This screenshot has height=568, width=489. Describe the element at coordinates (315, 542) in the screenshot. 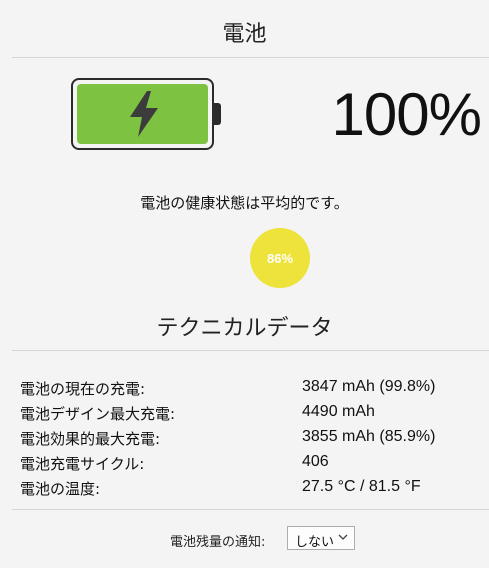

I see `notification-selected-value: しない` at that location.